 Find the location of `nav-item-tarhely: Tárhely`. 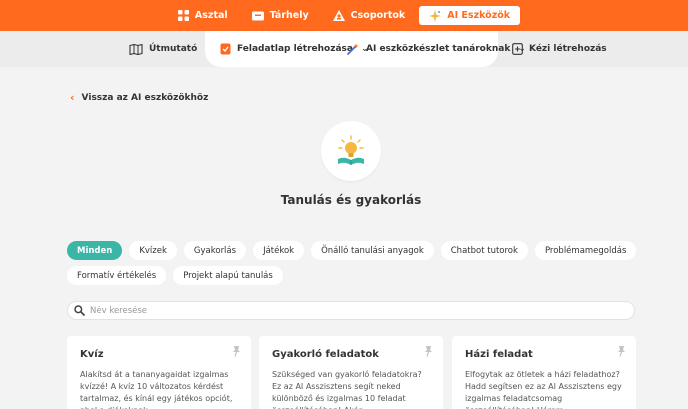

nav-item-tarhely: Tárhely is located at coordinates (280, 15).